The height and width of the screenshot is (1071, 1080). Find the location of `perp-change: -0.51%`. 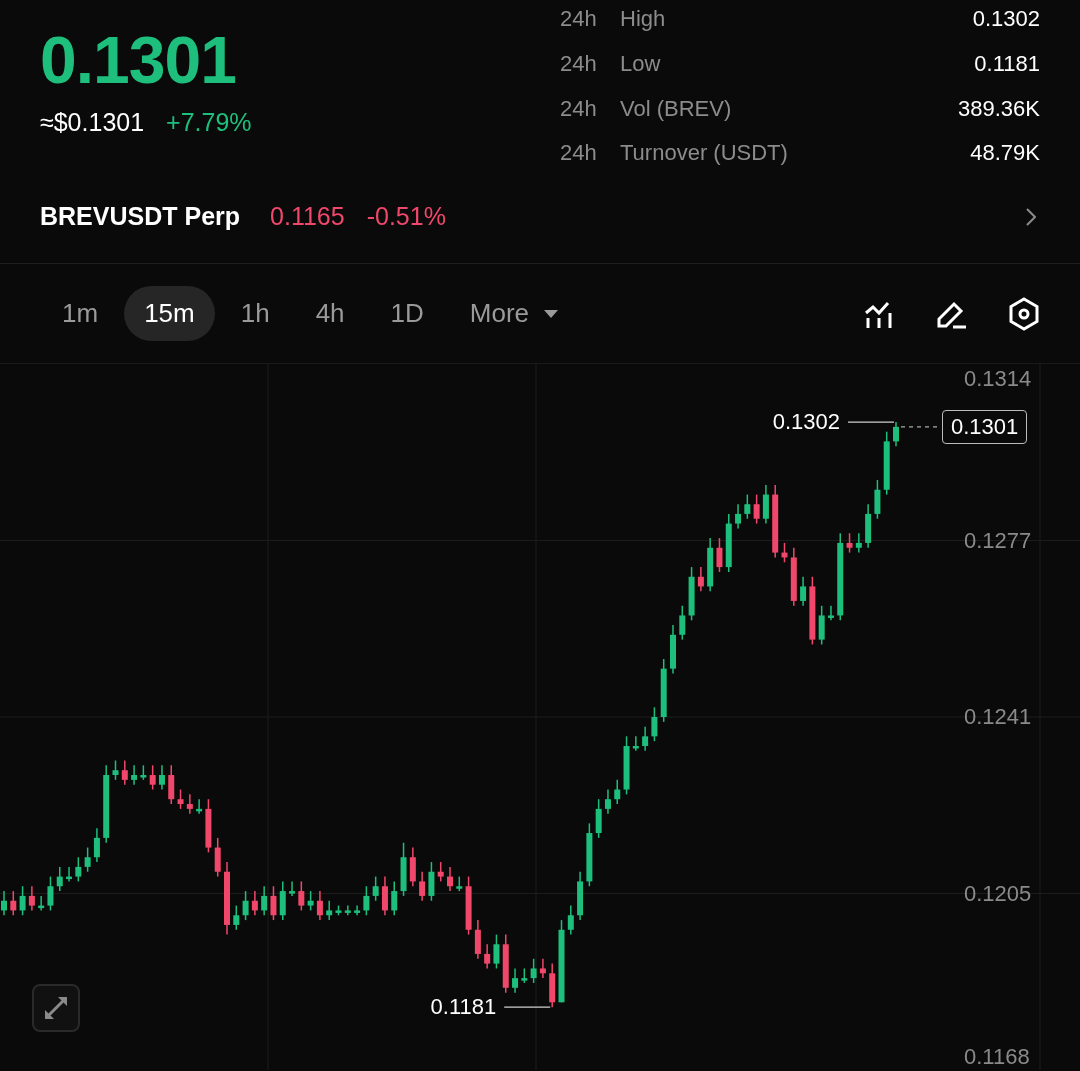

perp-change: -0.51% is located at coordinates (406, 216).